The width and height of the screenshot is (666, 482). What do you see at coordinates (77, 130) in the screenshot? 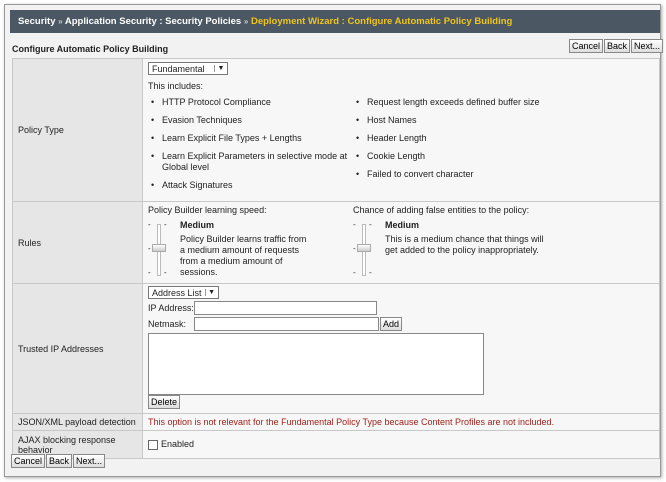
I see `policy-type-label: Policy Type` at bounding box center [77, 130].